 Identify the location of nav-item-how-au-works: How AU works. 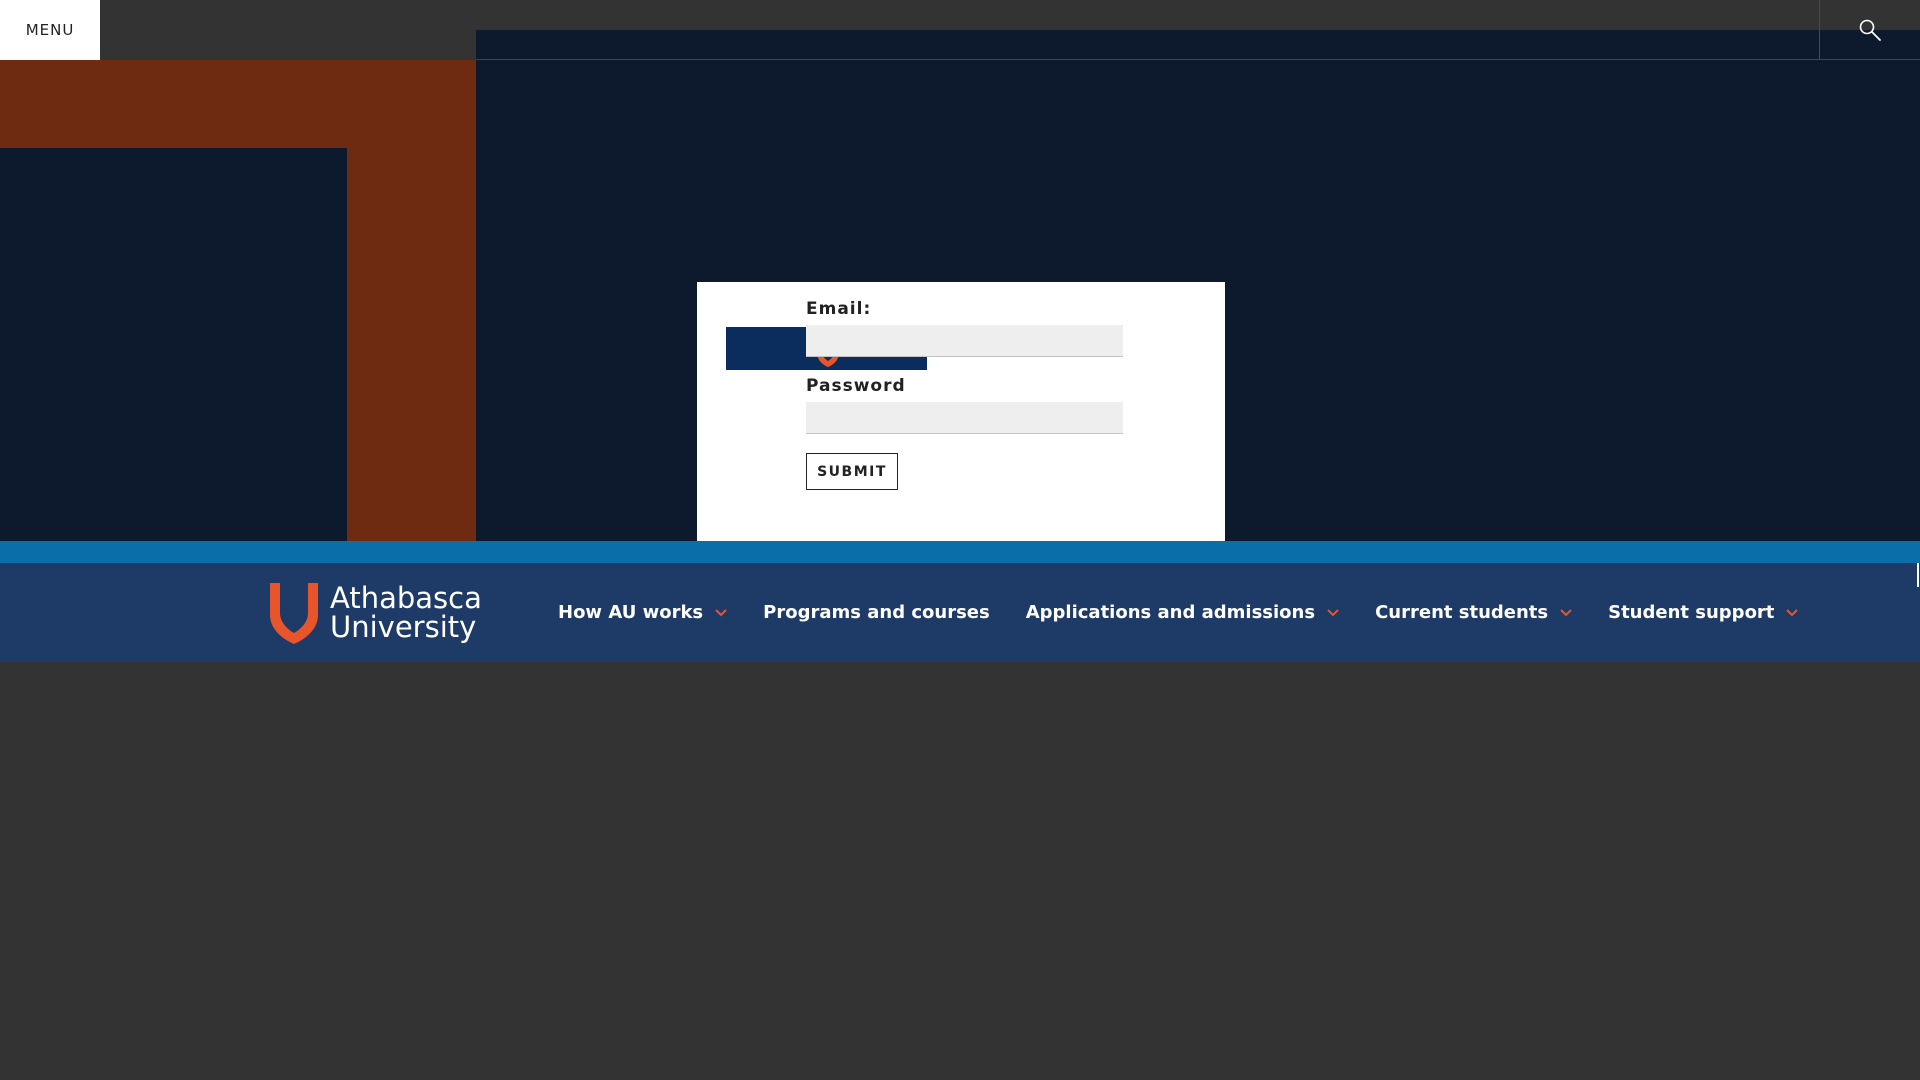
(642, 612).